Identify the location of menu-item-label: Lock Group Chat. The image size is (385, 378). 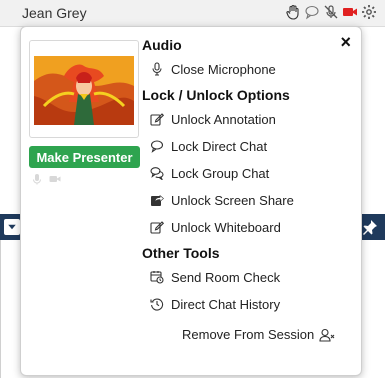
(220, 173).